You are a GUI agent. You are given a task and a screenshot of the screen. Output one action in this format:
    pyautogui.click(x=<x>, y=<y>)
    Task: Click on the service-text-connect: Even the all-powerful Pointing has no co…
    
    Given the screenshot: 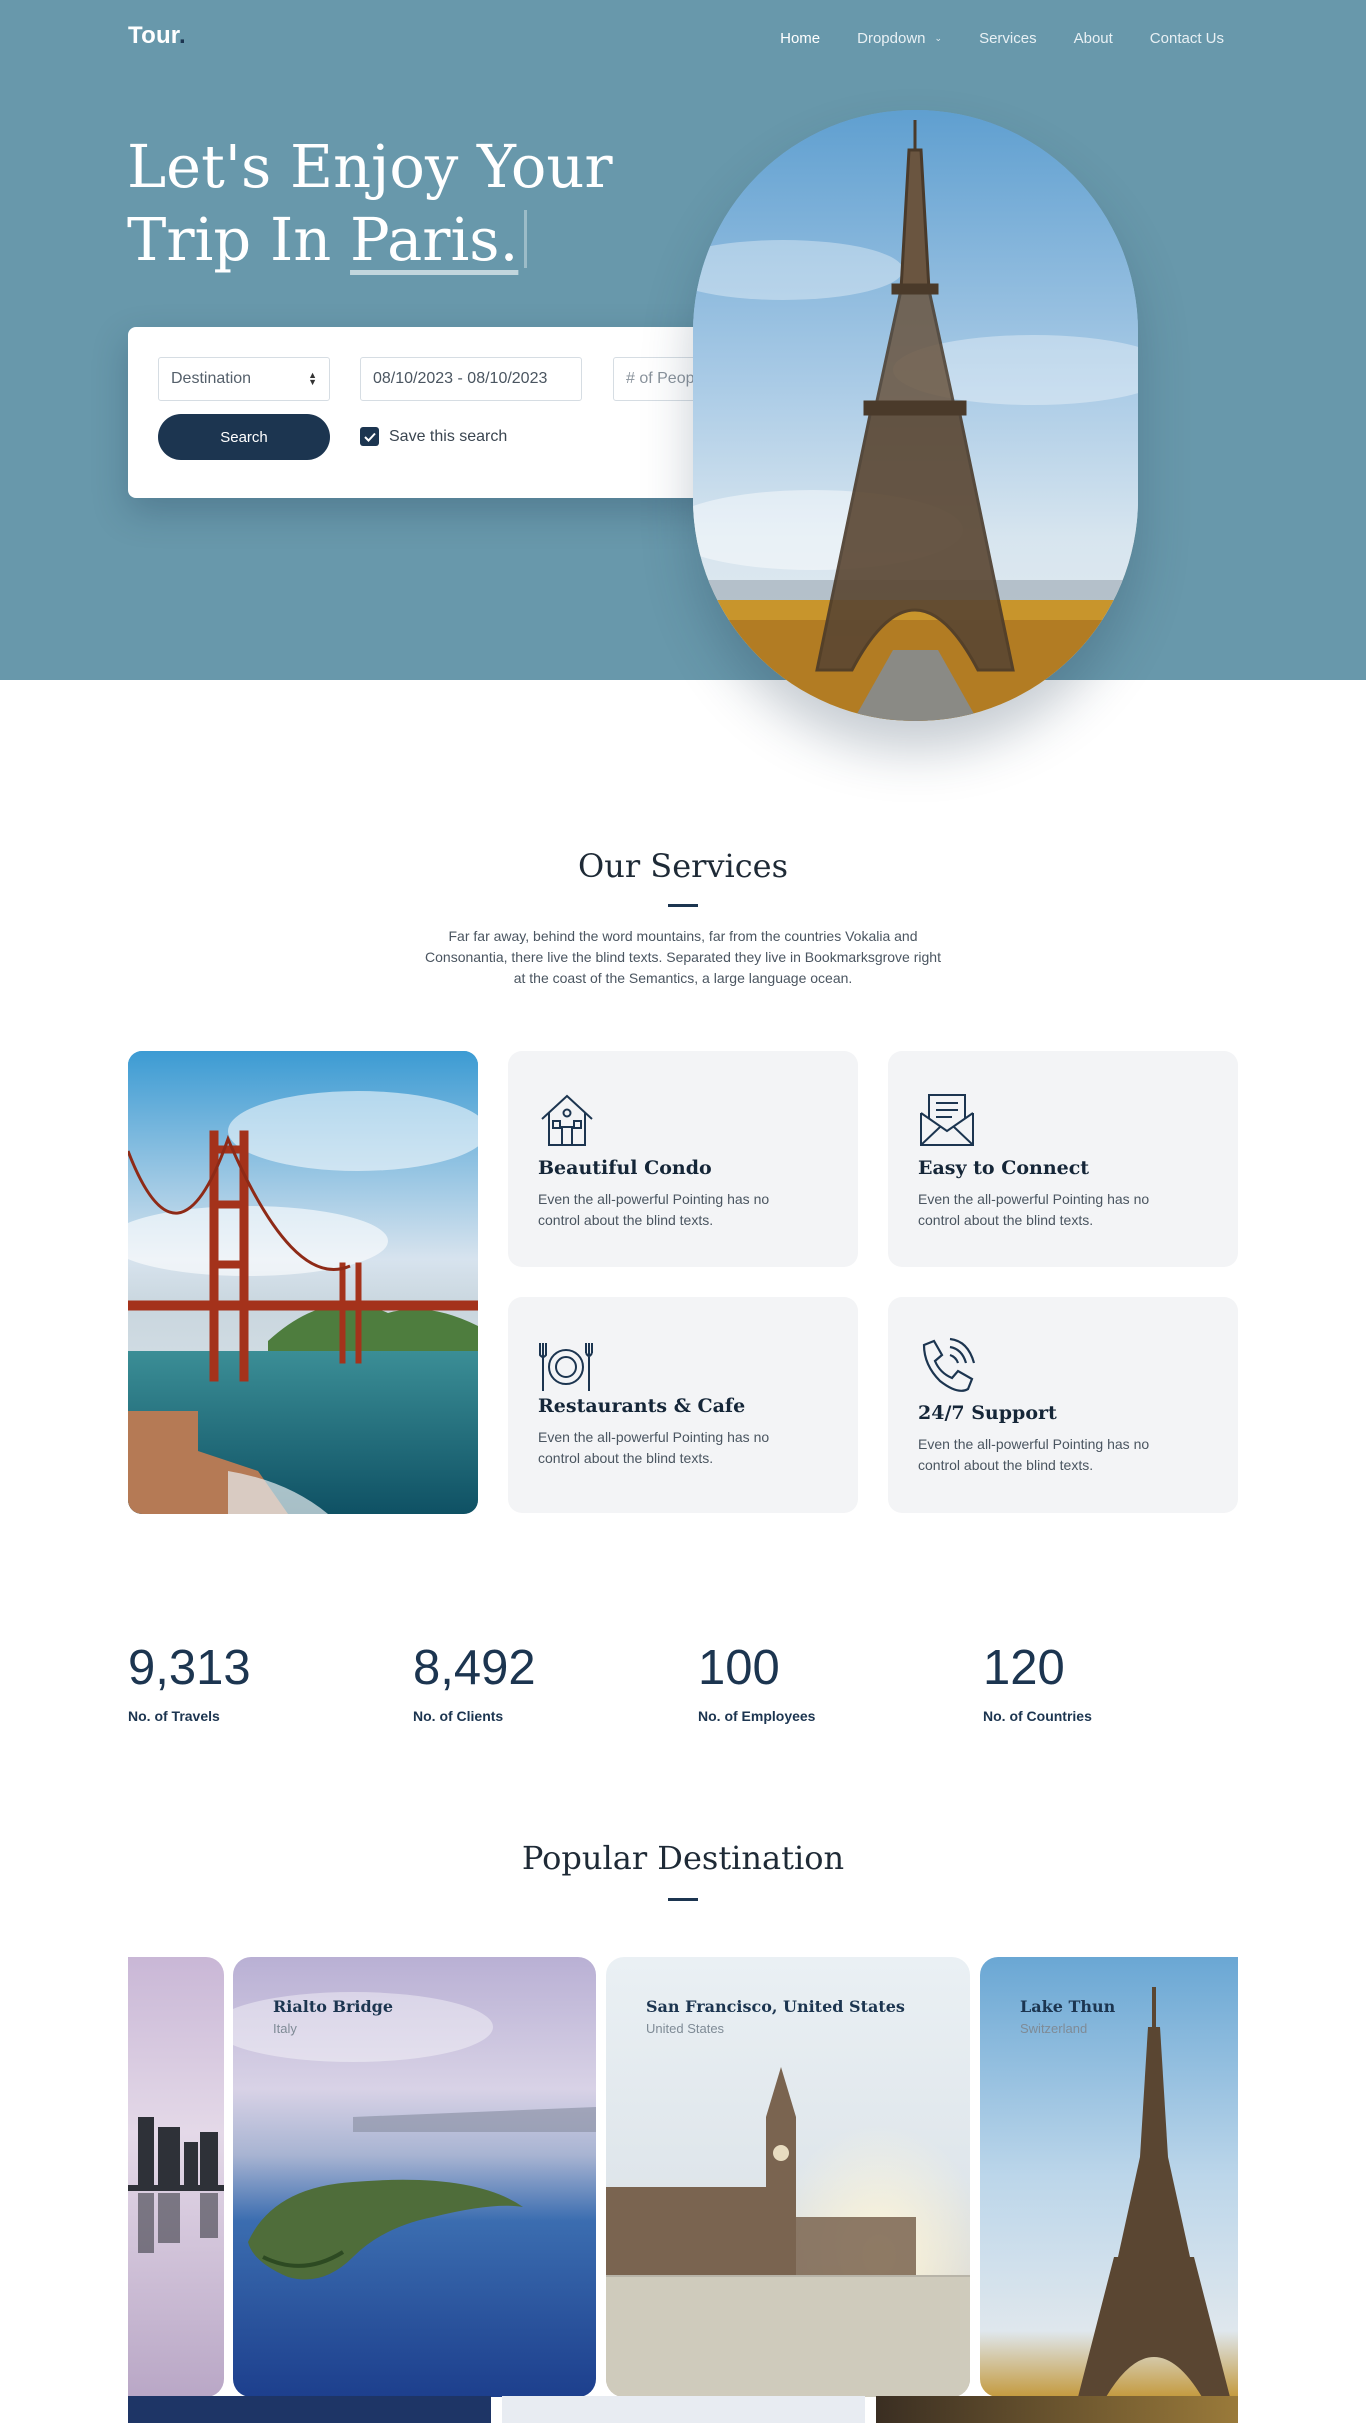 What is the action you would take?
    pyautogui.click(x=1034, y=1209)
    